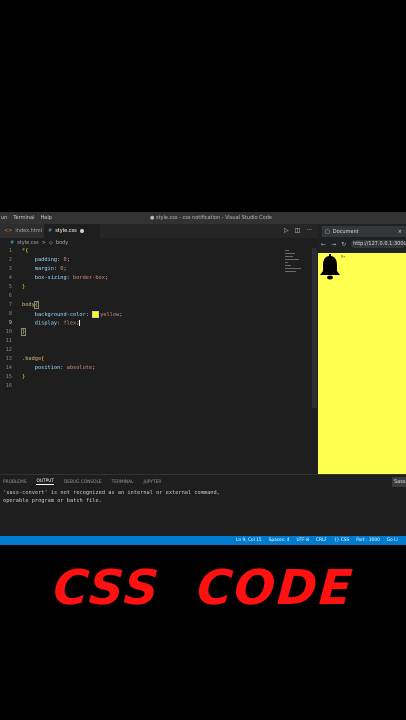 The image size is (406, 720). Describe the element at coordinates (399, 482) in the screenshot. I see `output-channel-select: Sass` at that location.